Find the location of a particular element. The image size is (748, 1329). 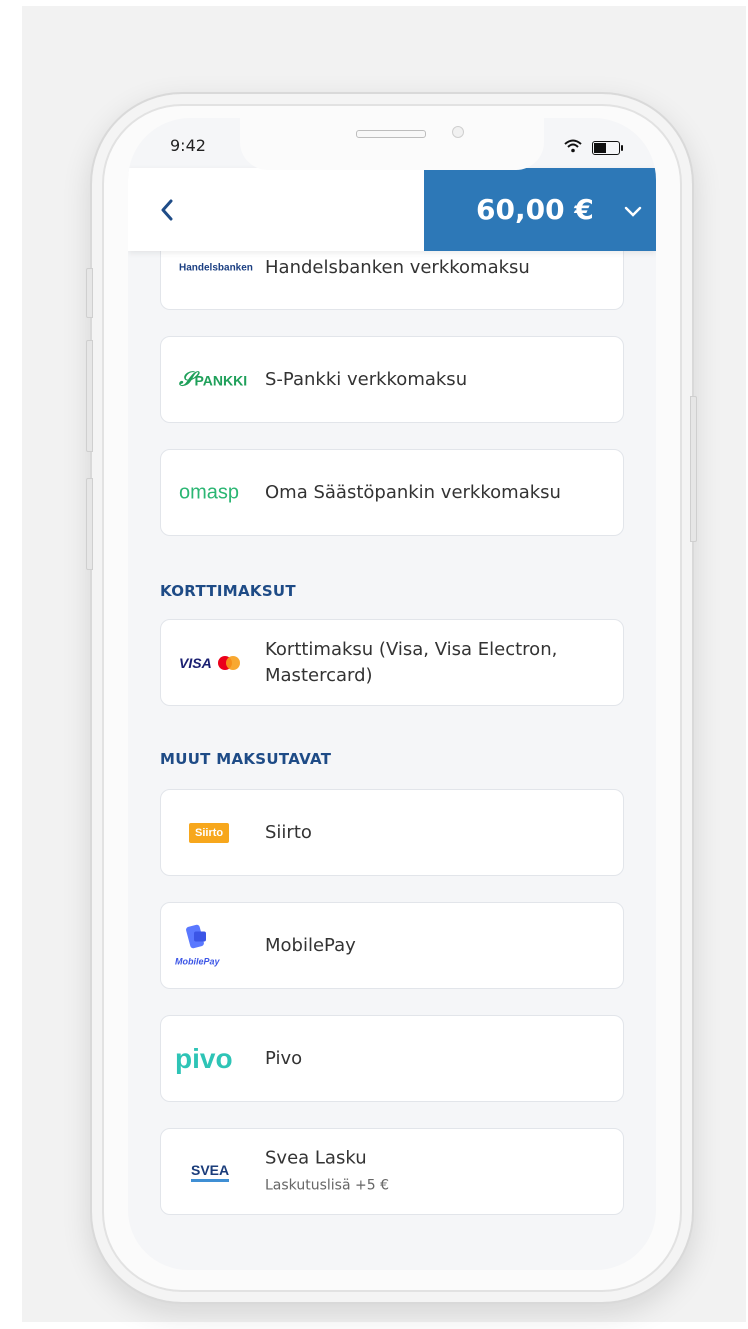

s-pankki-logo-icon: 𝒮PANKKI is located at coordinates (213, 379).